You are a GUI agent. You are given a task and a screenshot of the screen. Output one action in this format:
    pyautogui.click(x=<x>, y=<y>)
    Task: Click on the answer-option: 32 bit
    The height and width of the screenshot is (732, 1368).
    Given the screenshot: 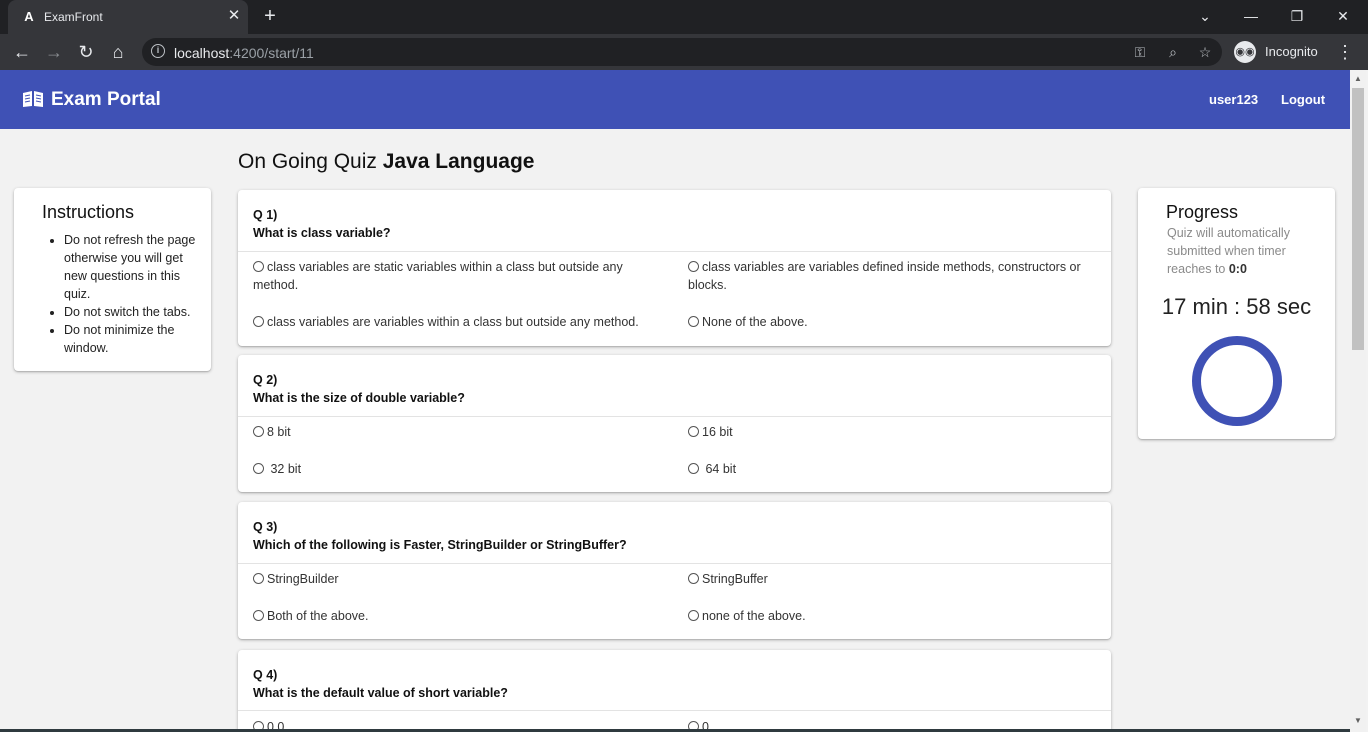 What is the action you would take?
    pyautogui.click(x=277, y=469)
    